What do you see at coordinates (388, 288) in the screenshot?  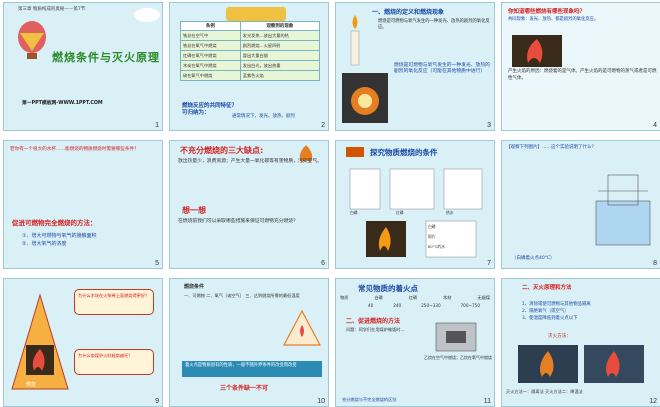 I see `slide11-title: 常见物质的着火点` at bounding box center [388, 288].